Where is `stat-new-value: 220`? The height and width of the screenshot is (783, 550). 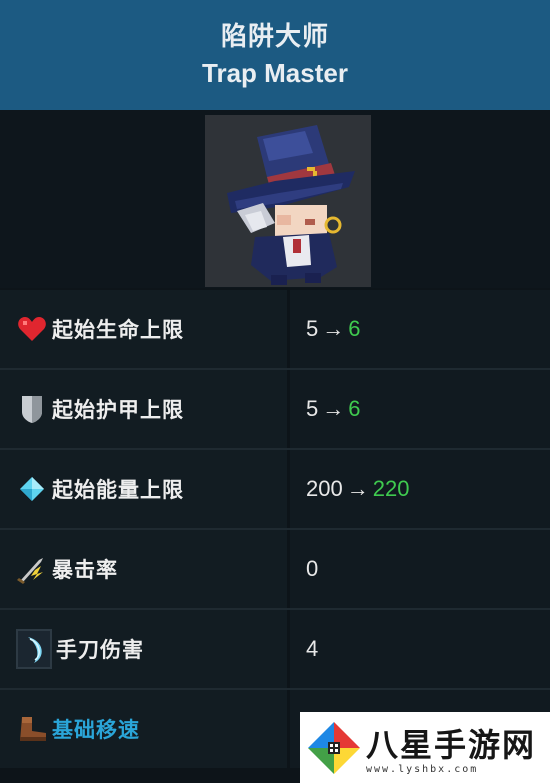 stat-new-value: 220 is located at coordinates (391, 488).